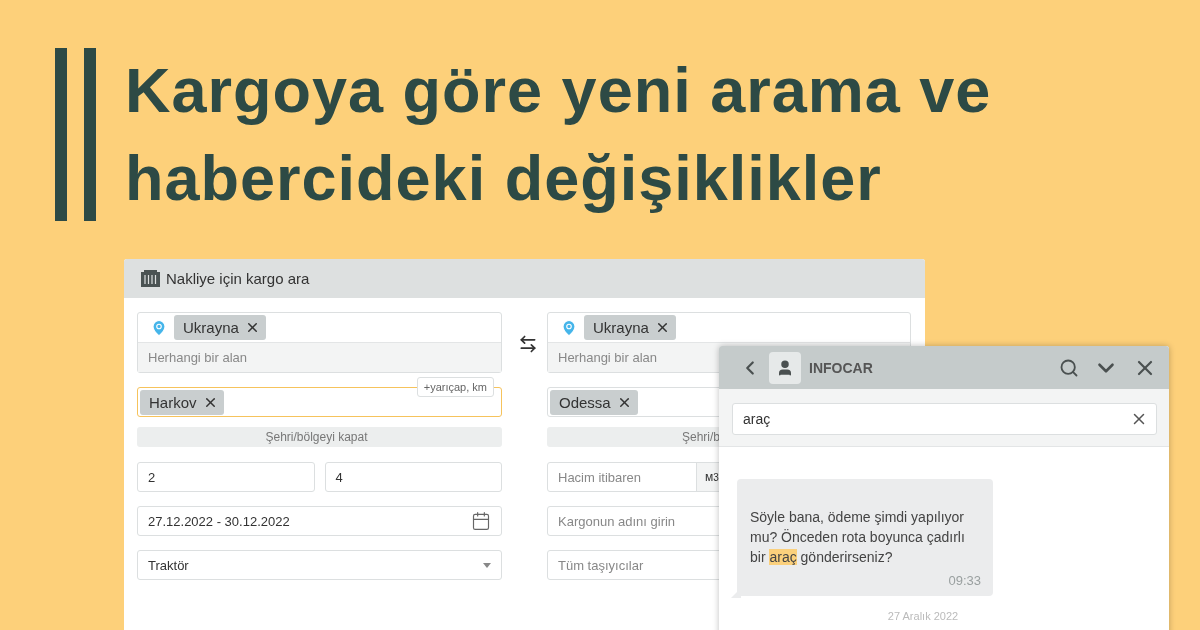 This screenshot has height=630, width=1200. What do you see at coordinates (319, 565) in the screenshot?
I see `body-type-select: Traktör` at bounding box center [319, 565].